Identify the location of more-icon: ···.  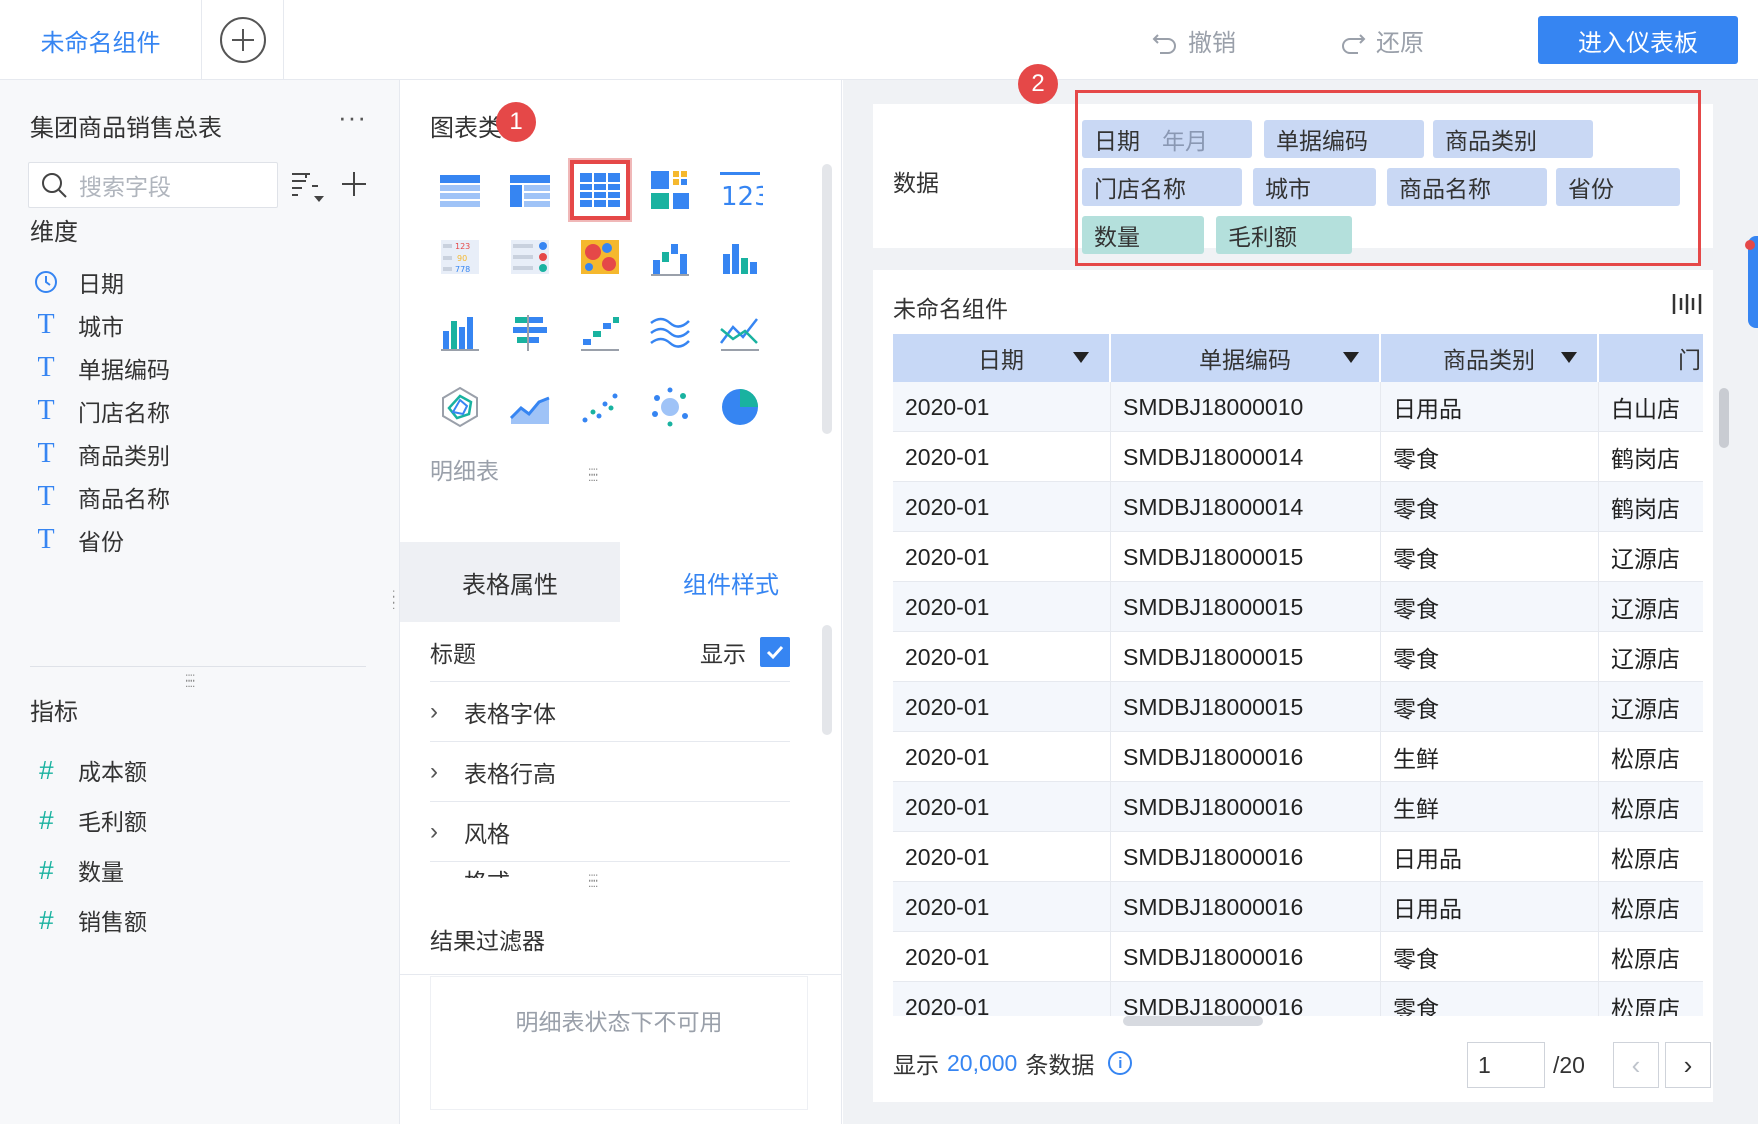
(352, 117).